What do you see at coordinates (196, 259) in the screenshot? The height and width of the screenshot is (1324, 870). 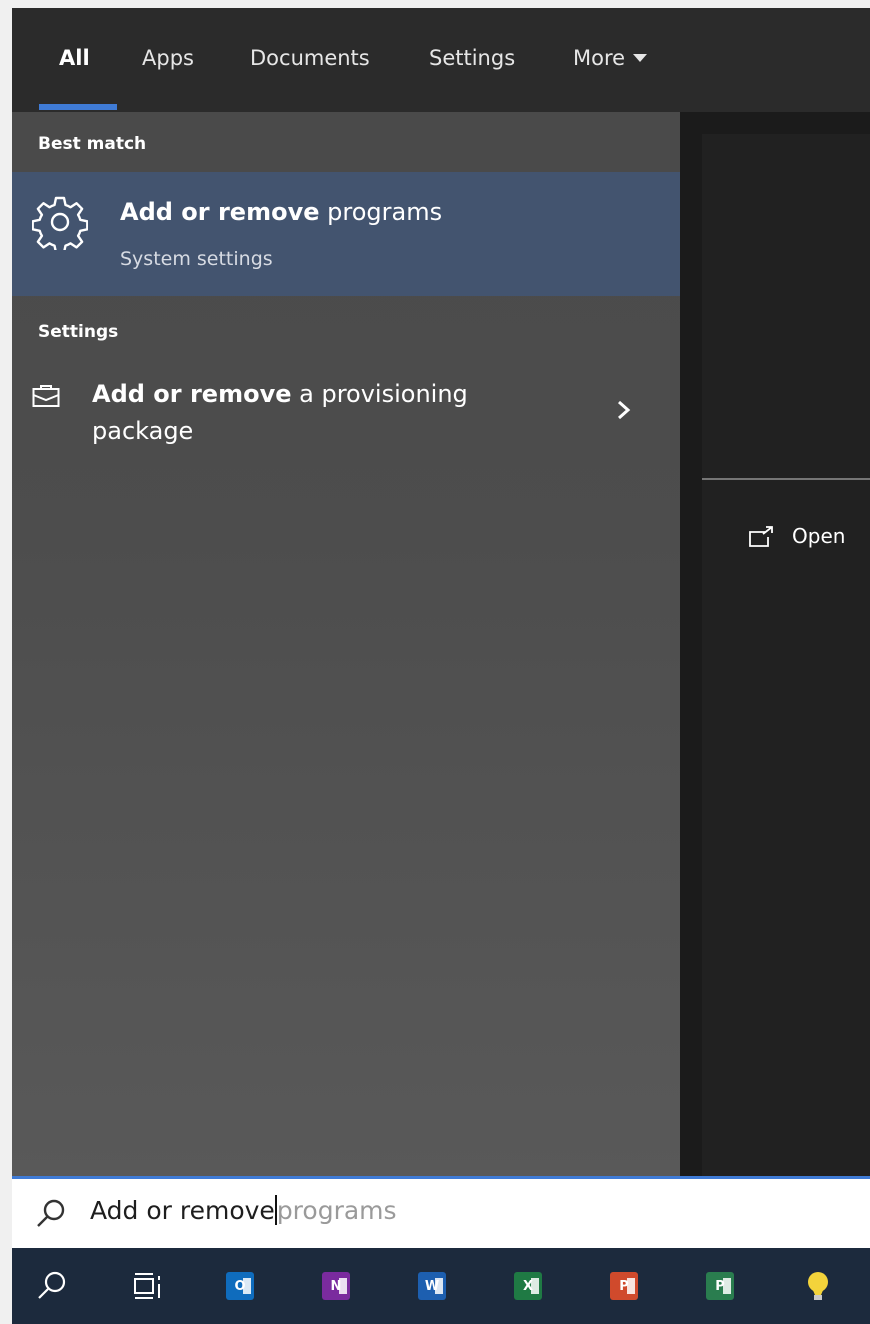 I see `best-match-subtitle: System settings` at bounding box center [196, 259].